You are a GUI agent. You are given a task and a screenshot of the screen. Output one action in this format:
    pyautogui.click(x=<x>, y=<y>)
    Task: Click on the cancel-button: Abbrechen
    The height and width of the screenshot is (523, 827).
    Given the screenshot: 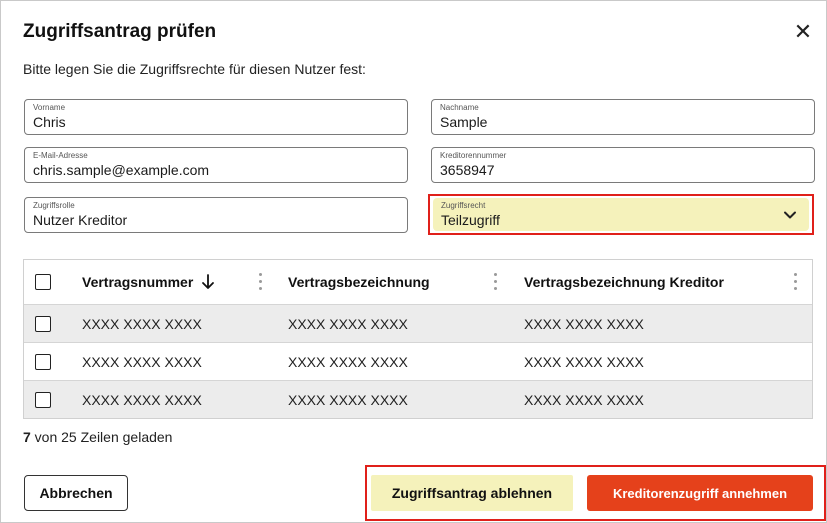 What is the action you would take?
    pyautogui.click(x=76, y=493)
    